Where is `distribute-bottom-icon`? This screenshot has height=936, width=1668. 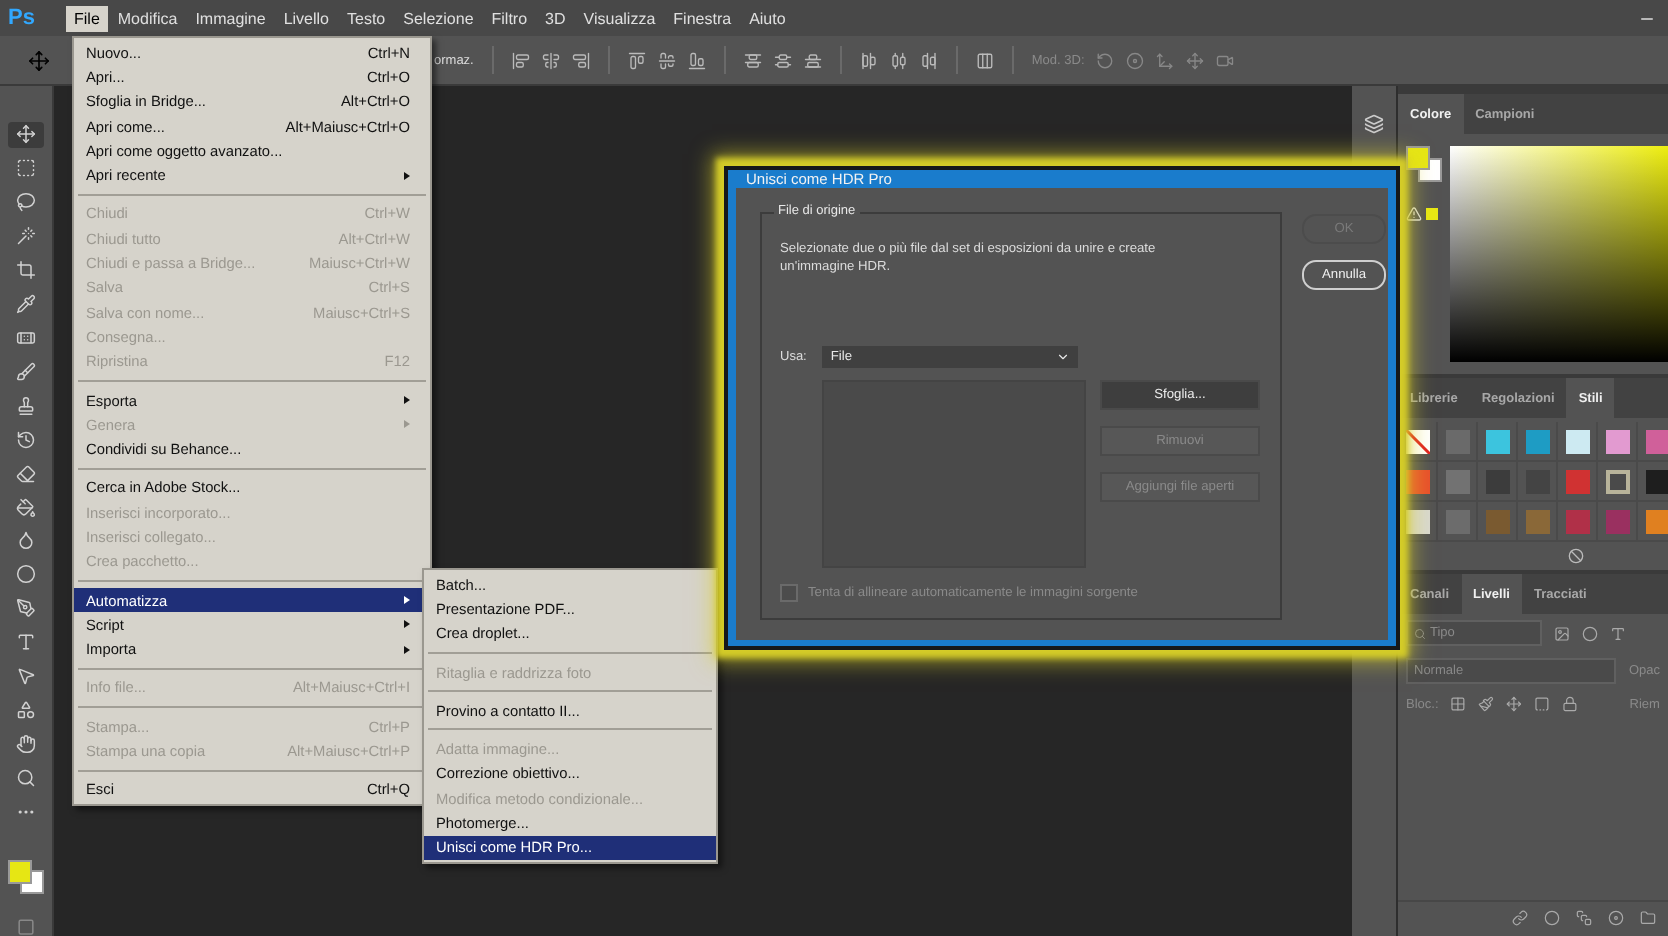
distribute-bottom-icon is located at coordinates (812, 60).